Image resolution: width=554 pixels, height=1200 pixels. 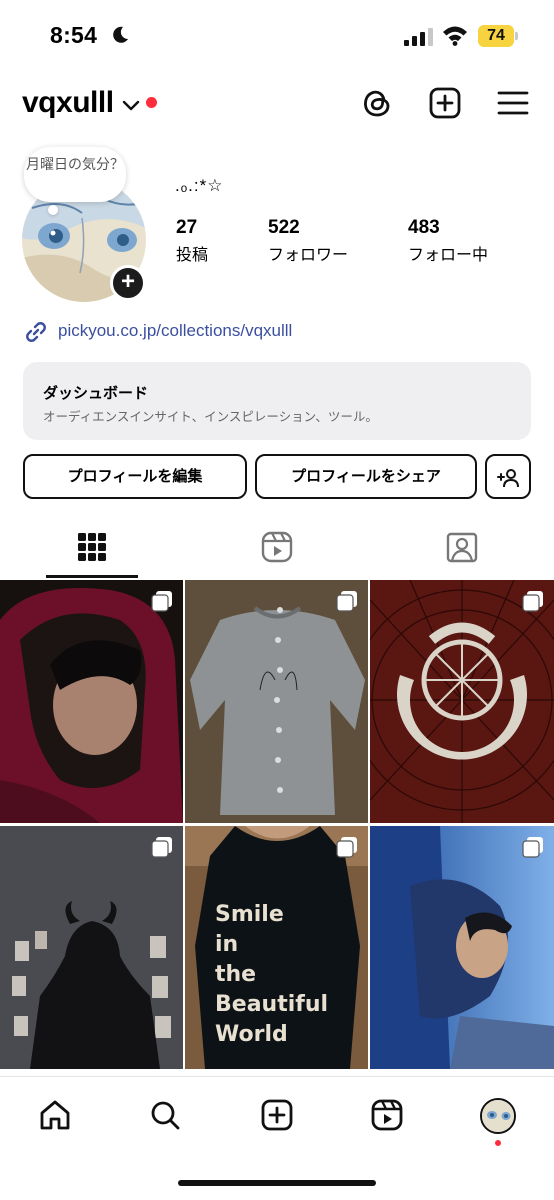 I want to click on shirt-print-line: the, so click(x=235, y=974).